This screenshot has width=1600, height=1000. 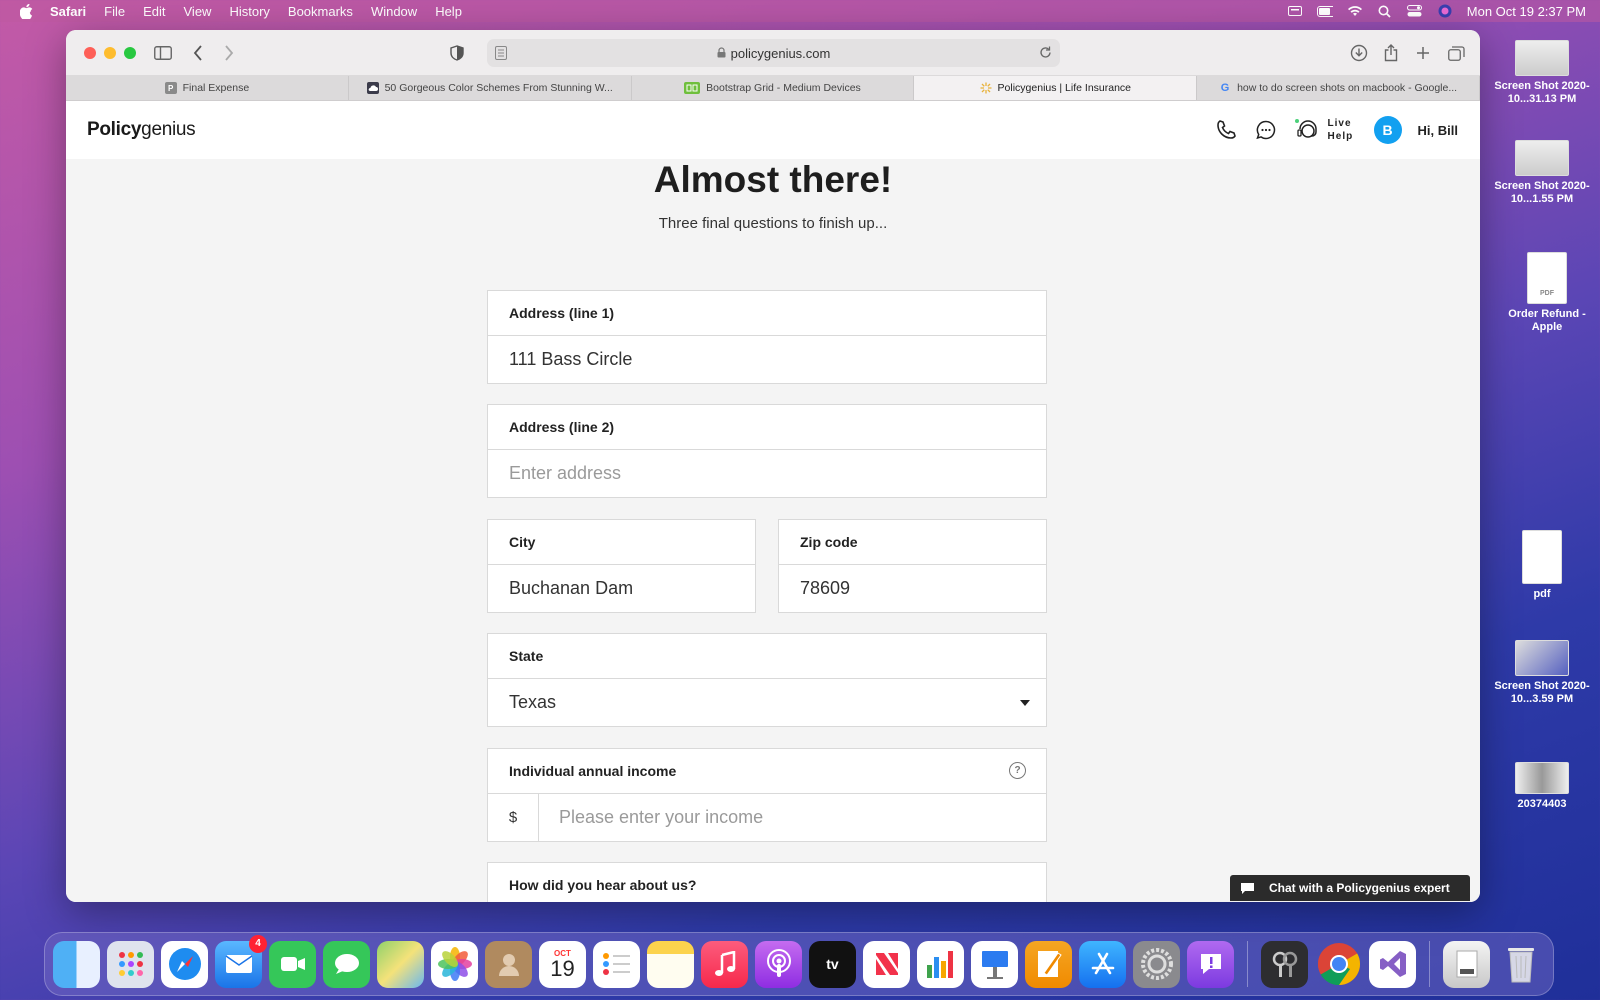 I want to click on system-preferences-icon, so click(x=1156, y=964).